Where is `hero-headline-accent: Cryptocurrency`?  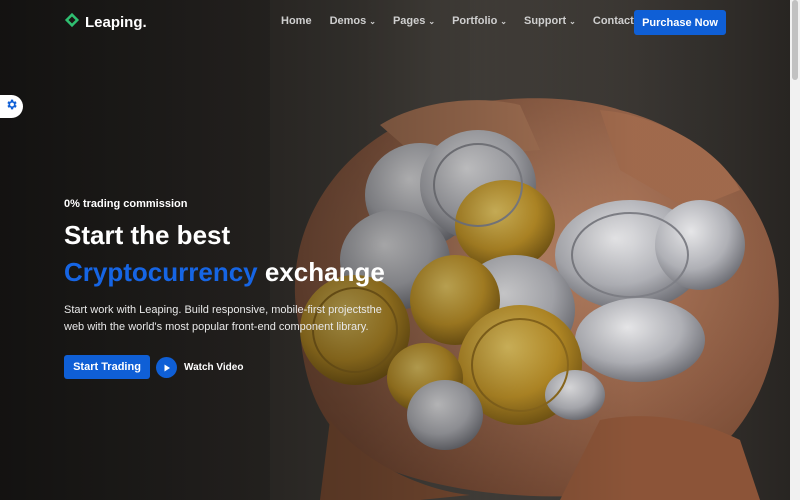
hero-headline-accent: Cryptocurrency is located at coordinates (161, 272).